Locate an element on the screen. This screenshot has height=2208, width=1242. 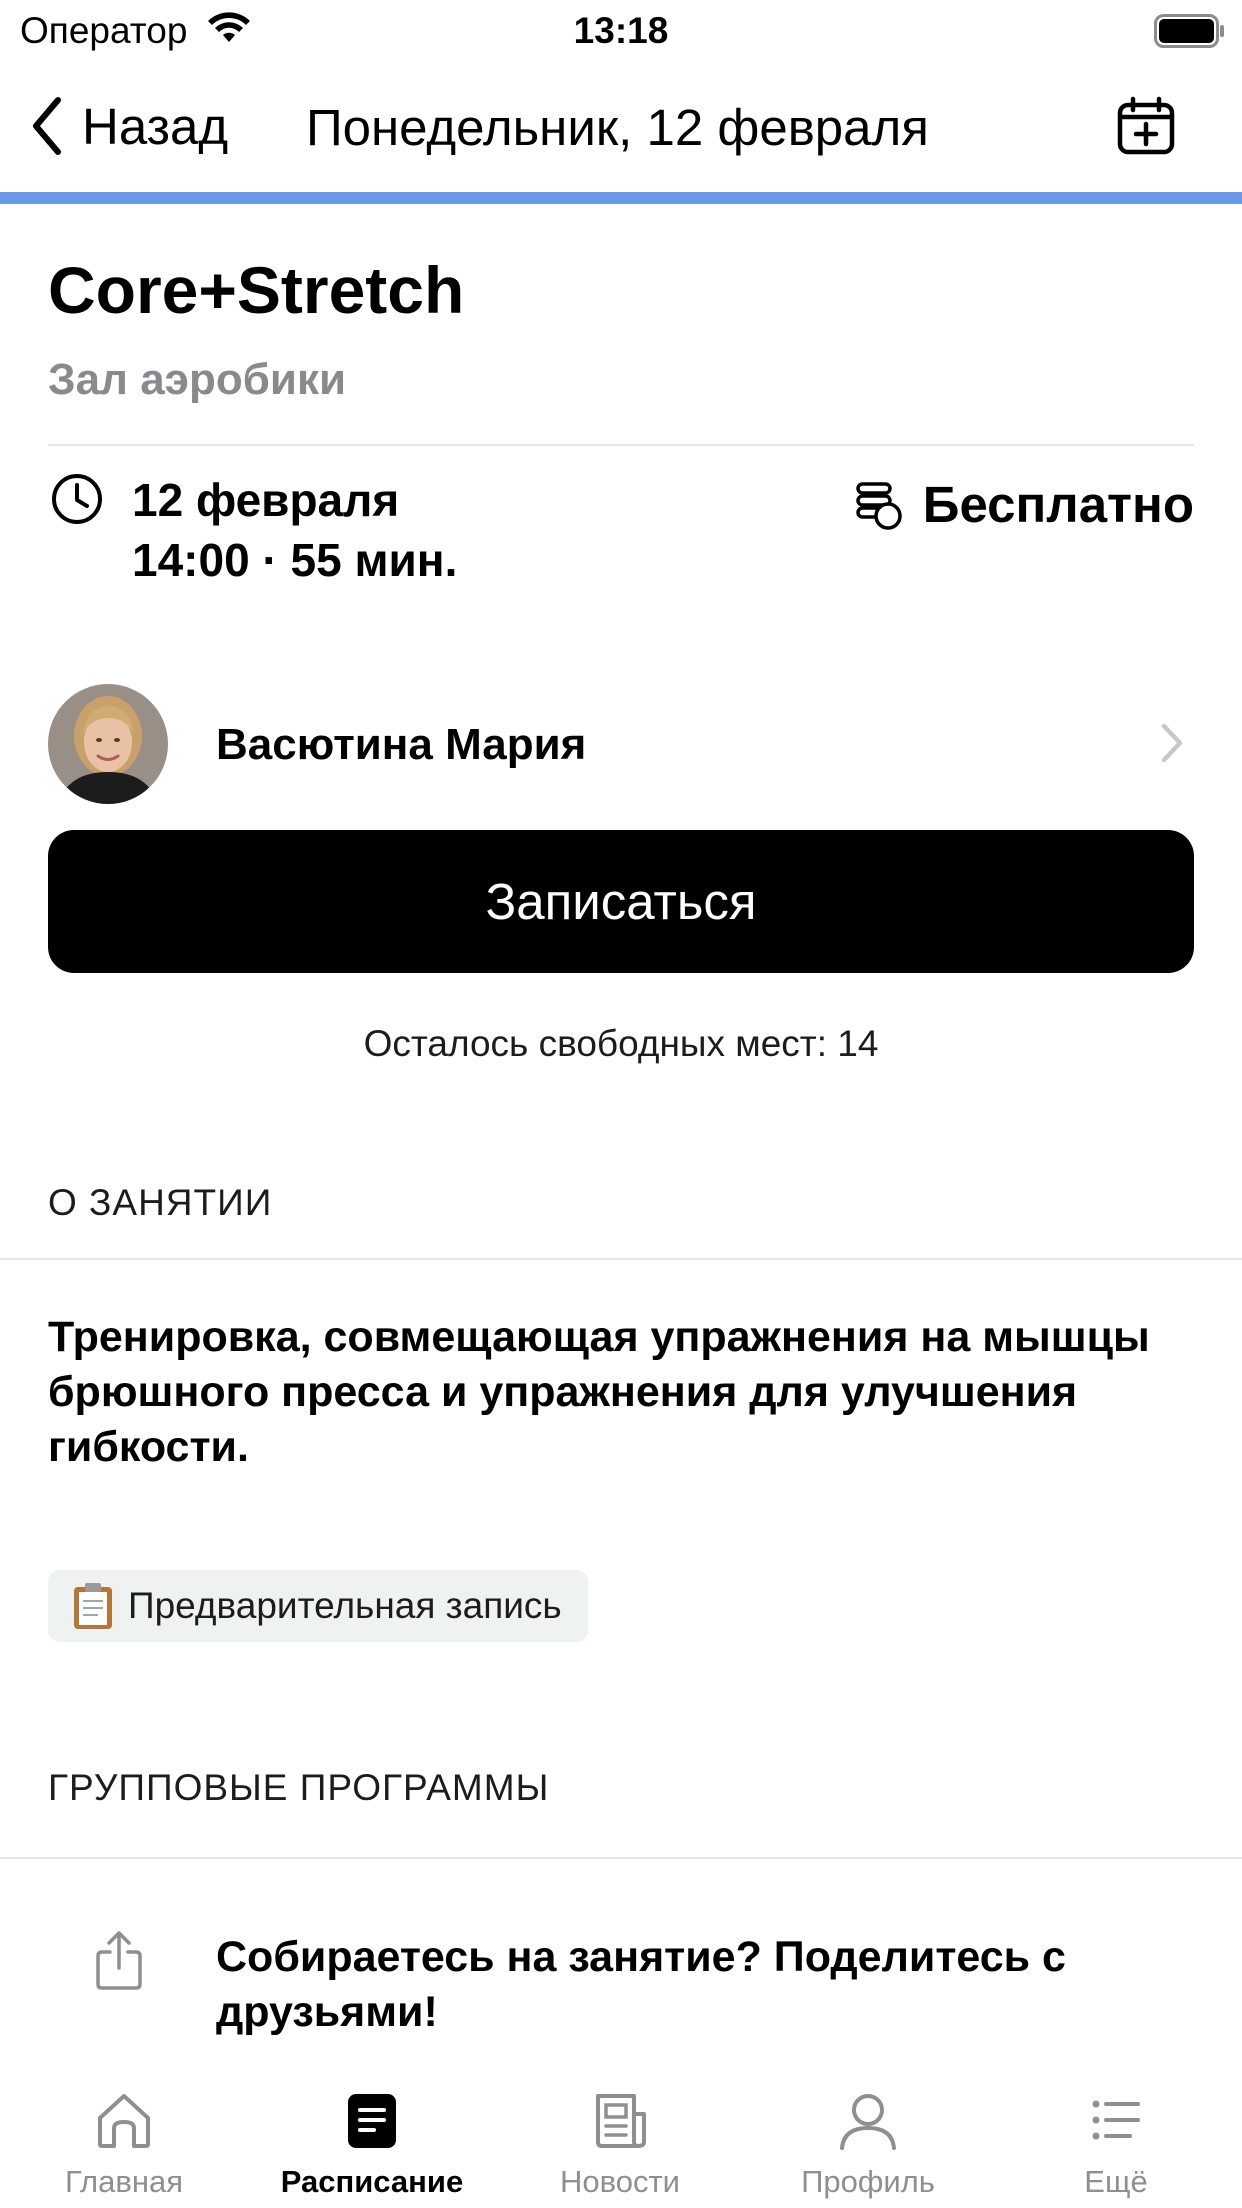
profile-icon is located at coordinates (868, 2122).